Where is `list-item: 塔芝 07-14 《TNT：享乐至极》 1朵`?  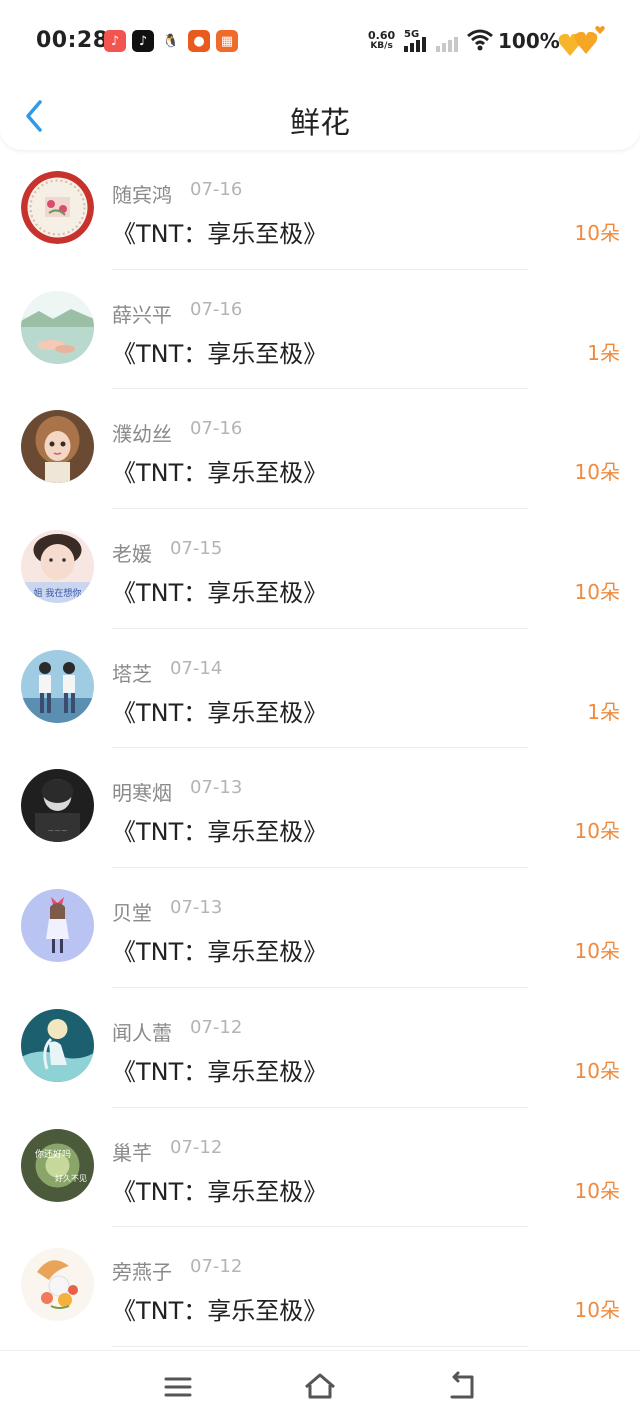 list-item: 塔芝 07-14 《TNT：享乐至极》 1朵 is located at coordinates (320, 689).